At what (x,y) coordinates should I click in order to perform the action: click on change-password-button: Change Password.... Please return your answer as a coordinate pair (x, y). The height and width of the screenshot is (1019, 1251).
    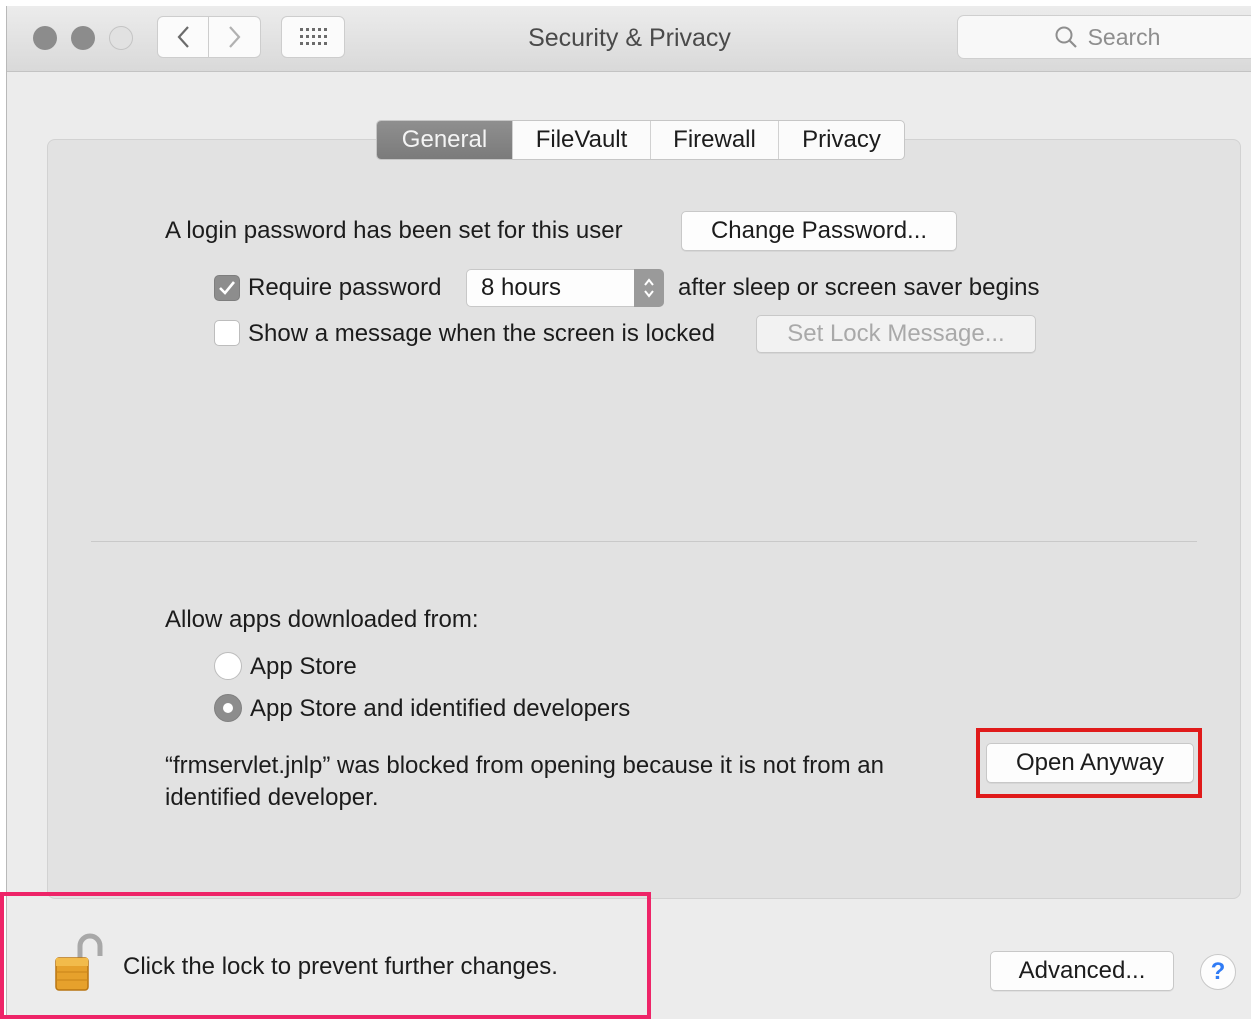
    Looking at the image, I should click on (819, 231).